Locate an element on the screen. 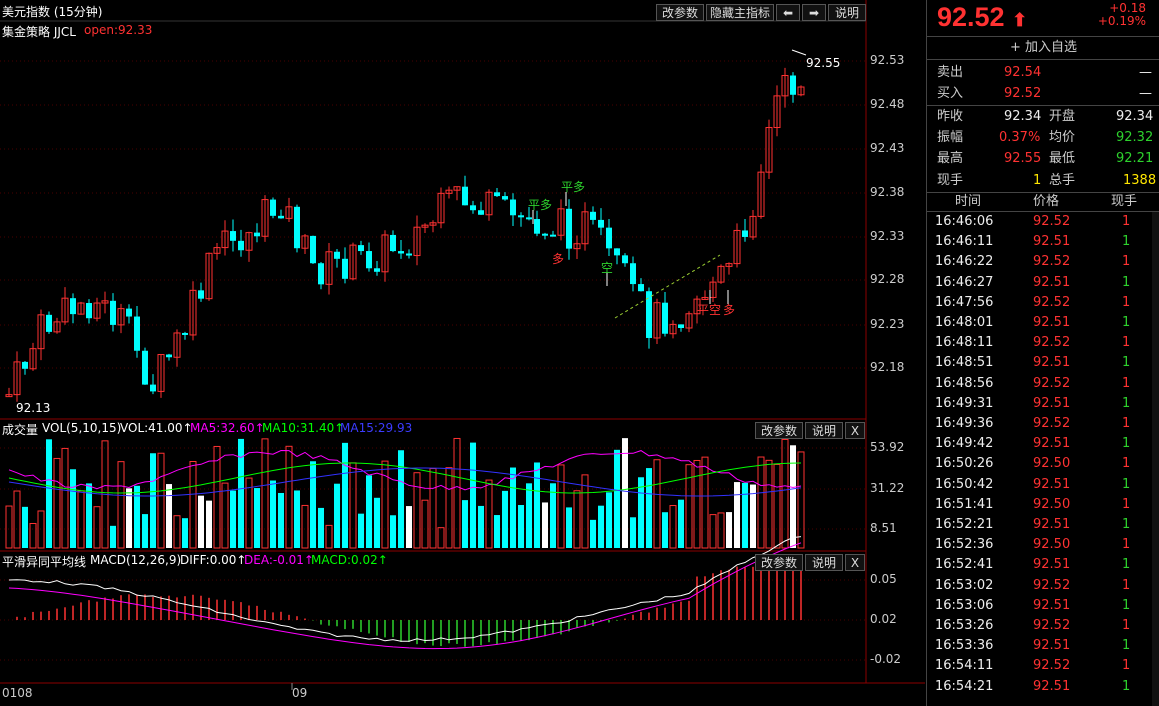 This screenshot has height=706, width=1159. add-watchlist-button: + 加入自选 is located at coordinates (1043, 48).